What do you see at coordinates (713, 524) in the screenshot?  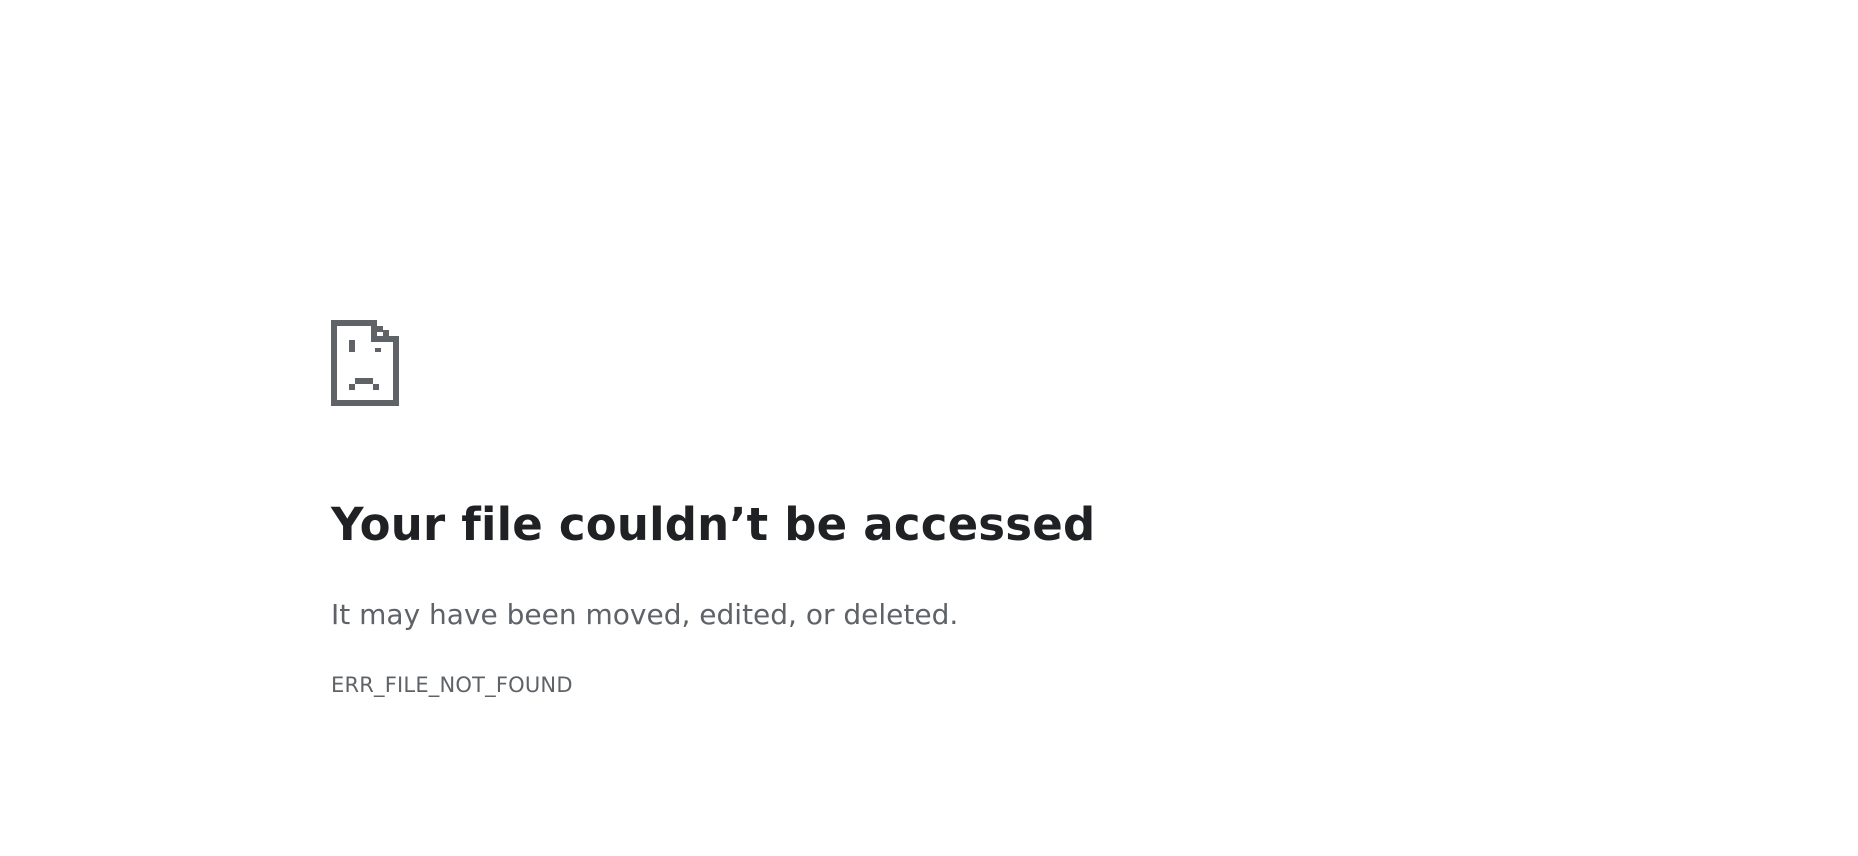 I see `error-headline: Your file couldn’t be accessed` at bounding box center [713, 524].